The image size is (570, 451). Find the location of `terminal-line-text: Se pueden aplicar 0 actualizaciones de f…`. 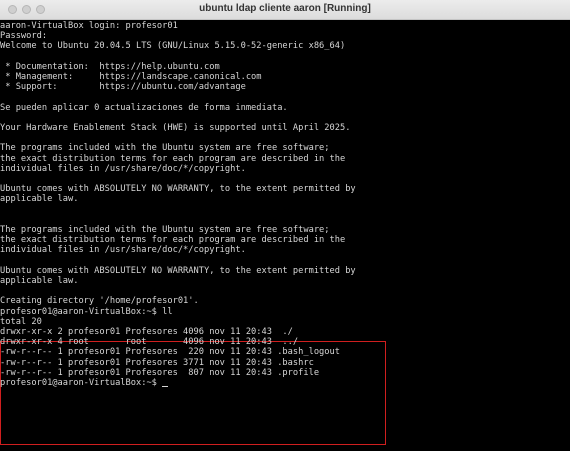

terminal-line-text: Se pueden aplicar 0 actualizaciones de f… is located at coordinates (144, 107).